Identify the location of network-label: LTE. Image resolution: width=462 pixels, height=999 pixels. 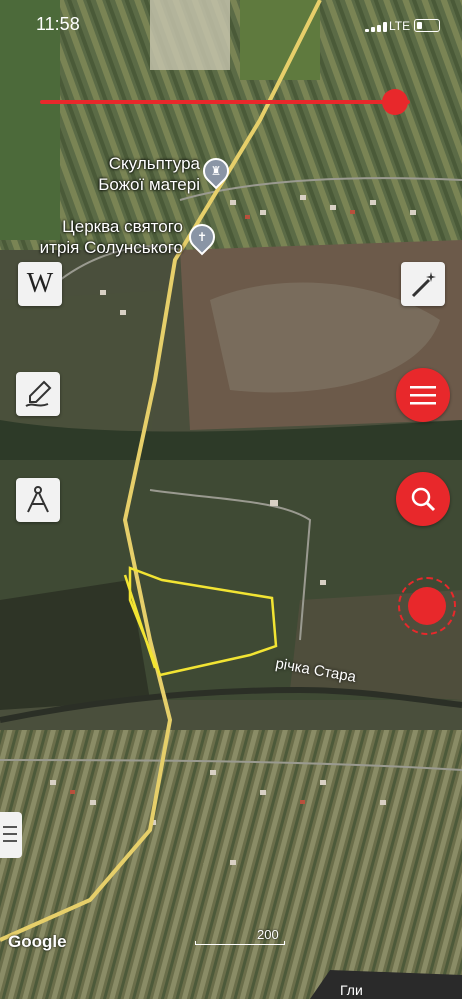
(400, 26).